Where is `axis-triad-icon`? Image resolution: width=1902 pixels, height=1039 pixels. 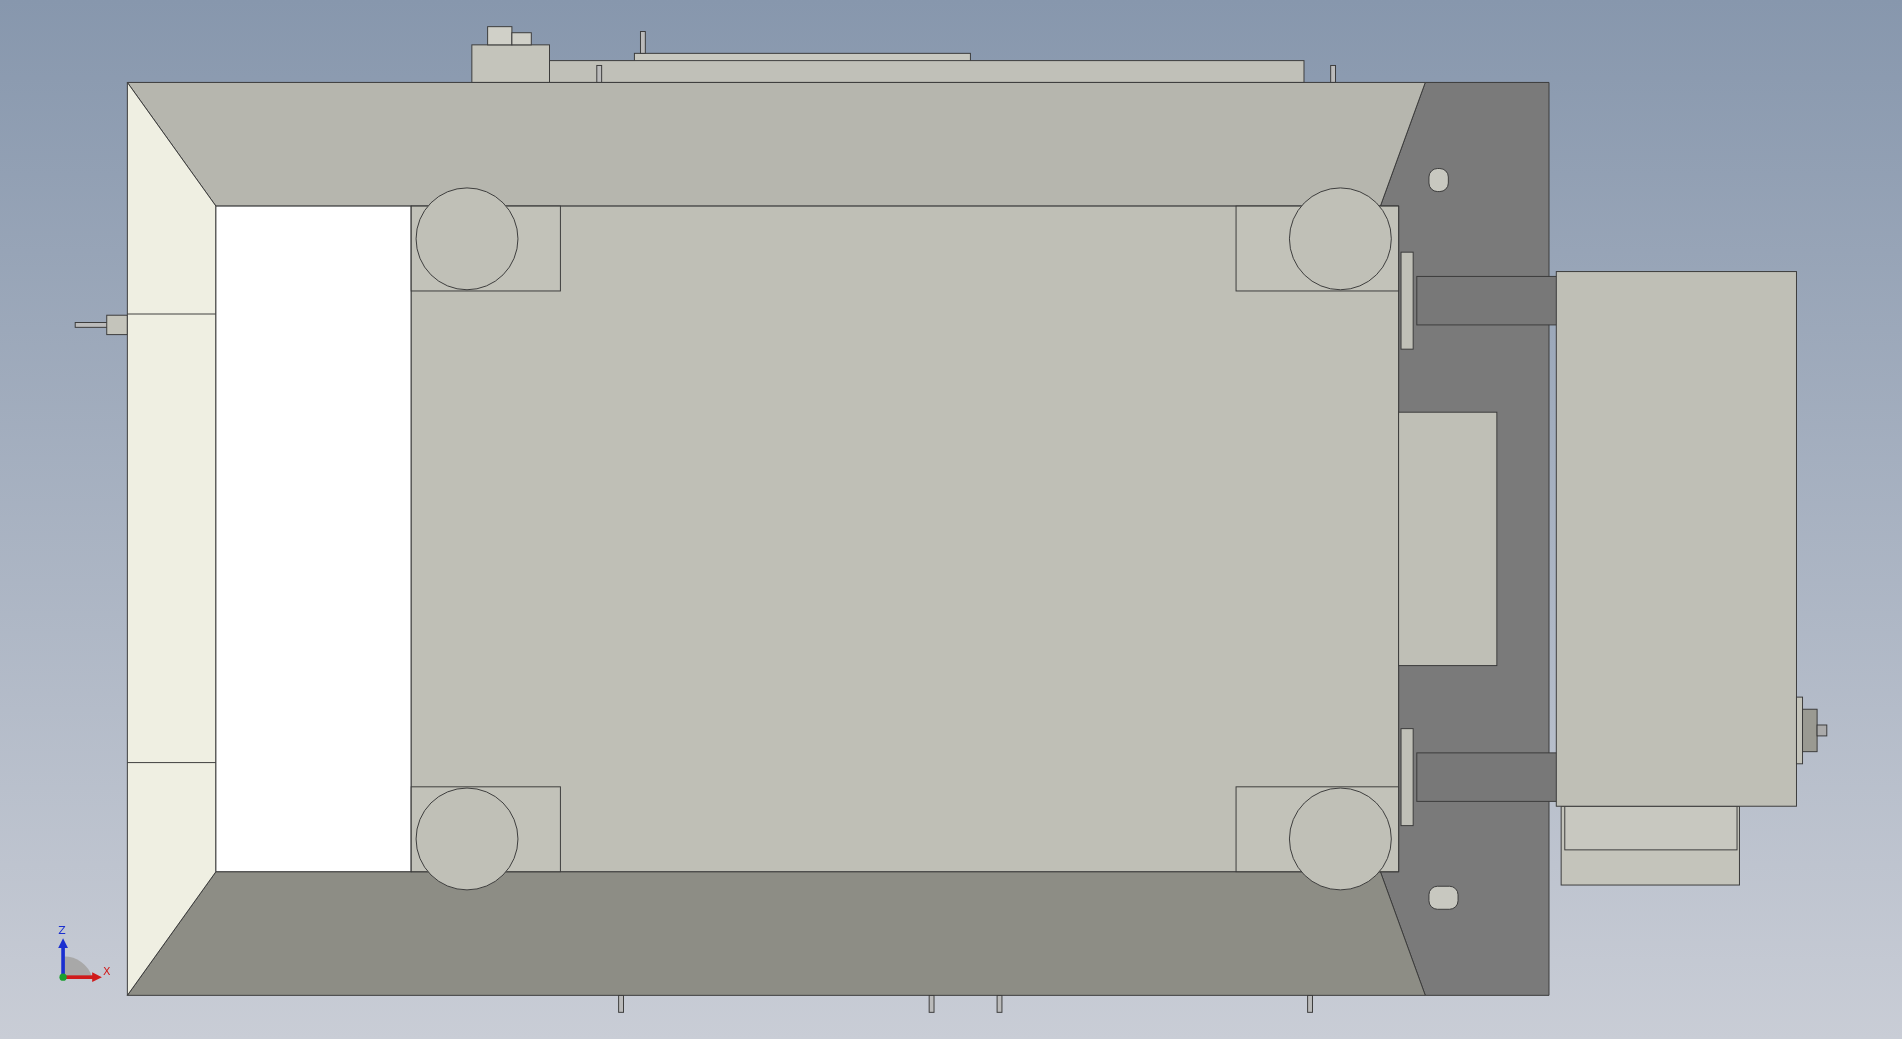 axis-triad-icon is located at coordinates (80, 960).